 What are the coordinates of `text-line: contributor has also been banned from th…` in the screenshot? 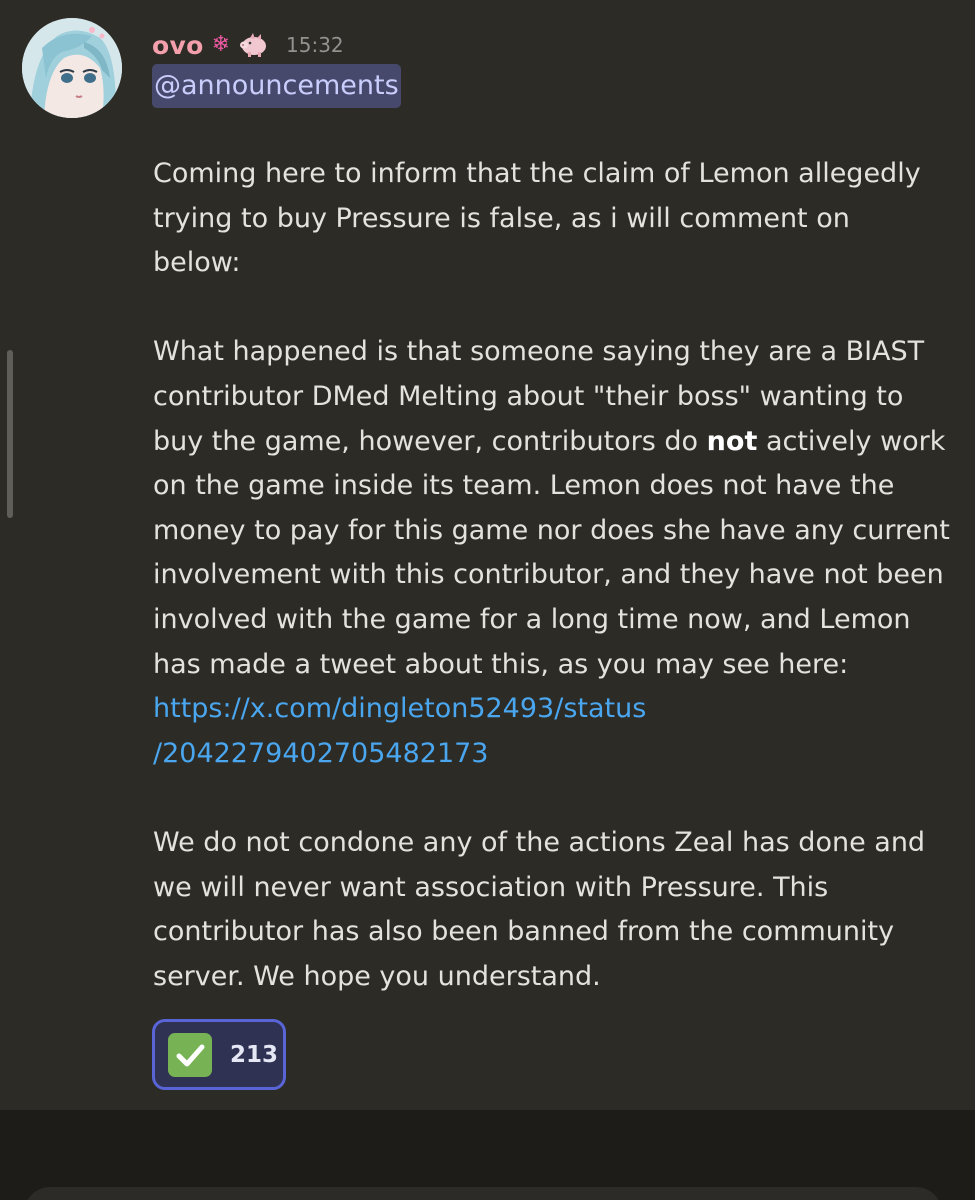 It's located at (524, 932).